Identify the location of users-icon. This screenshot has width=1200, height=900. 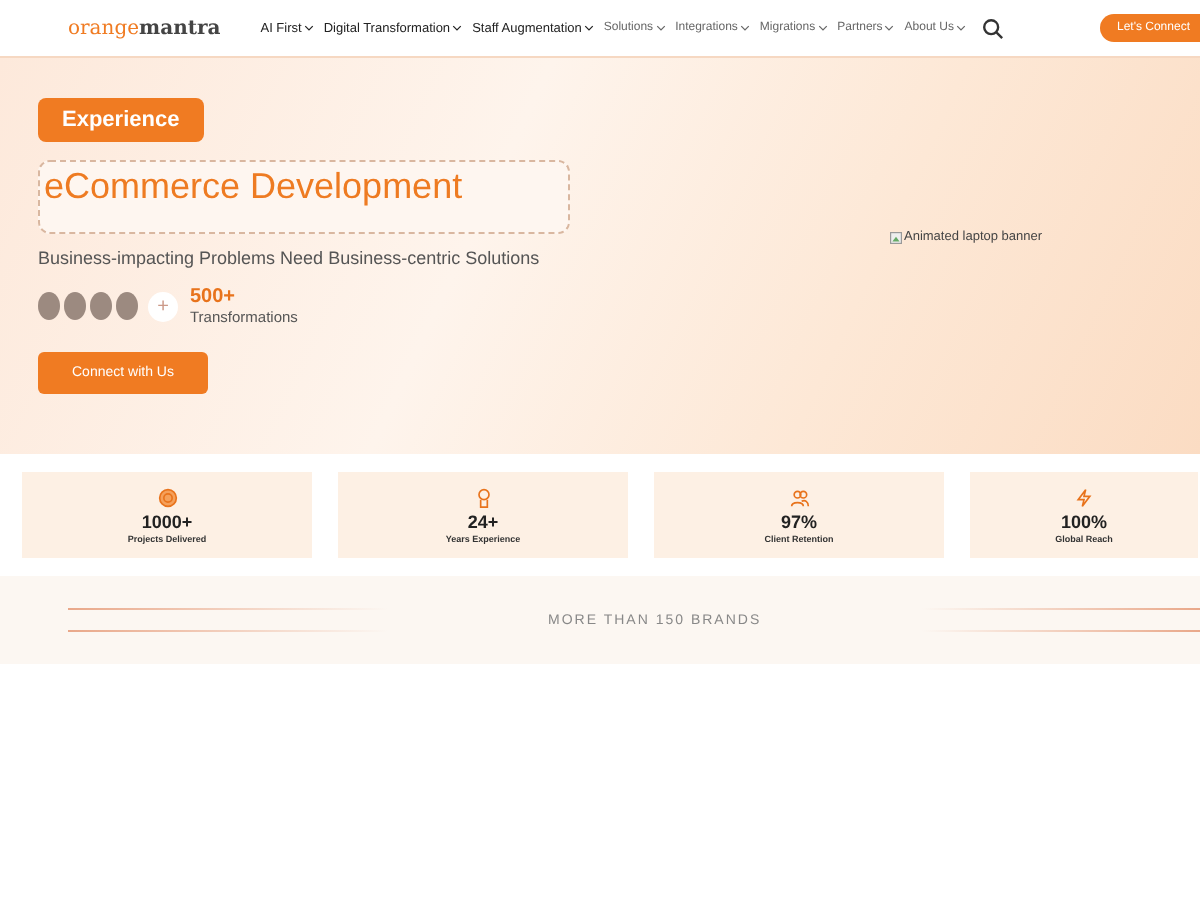
(799, 497).